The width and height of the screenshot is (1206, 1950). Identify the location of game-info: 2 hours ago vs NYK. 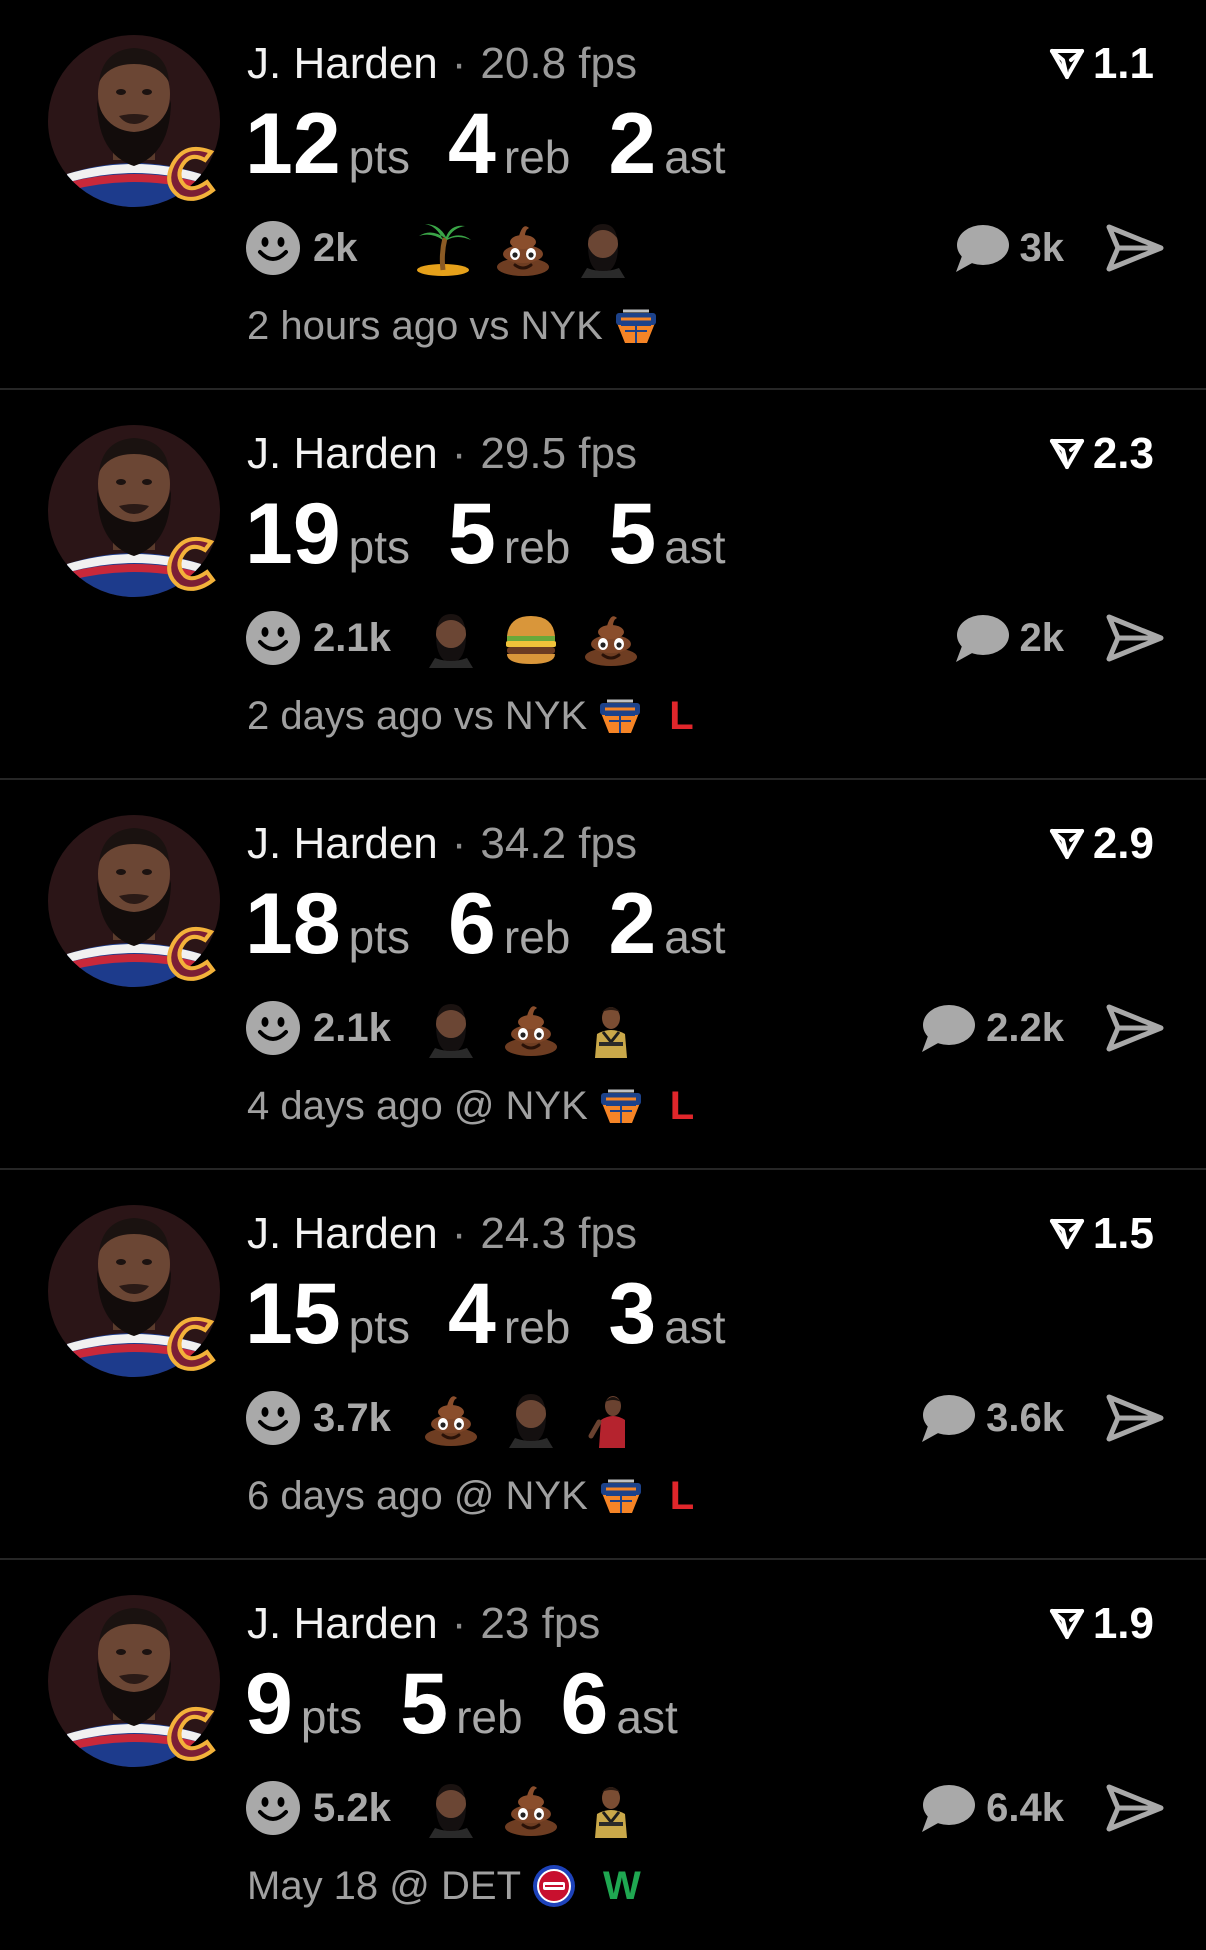
(453, 326).